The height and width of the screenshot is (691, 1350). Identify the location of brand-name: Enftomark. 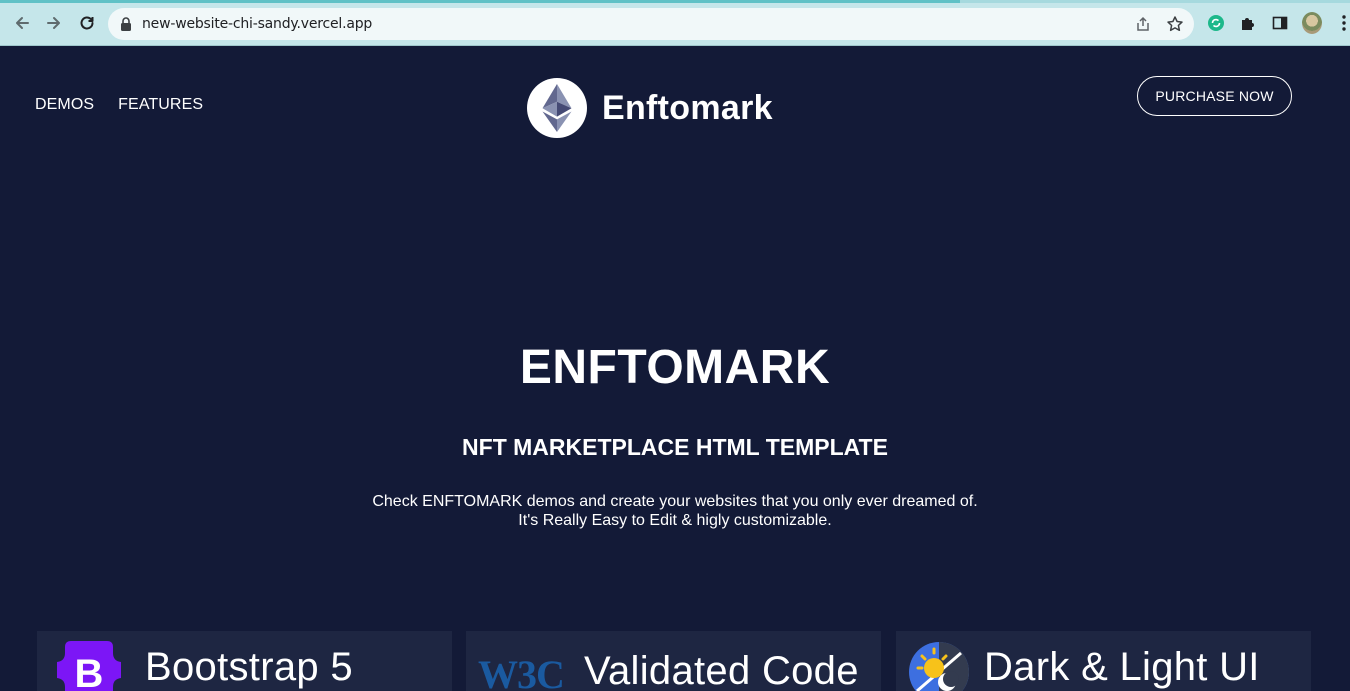
(687, 107).